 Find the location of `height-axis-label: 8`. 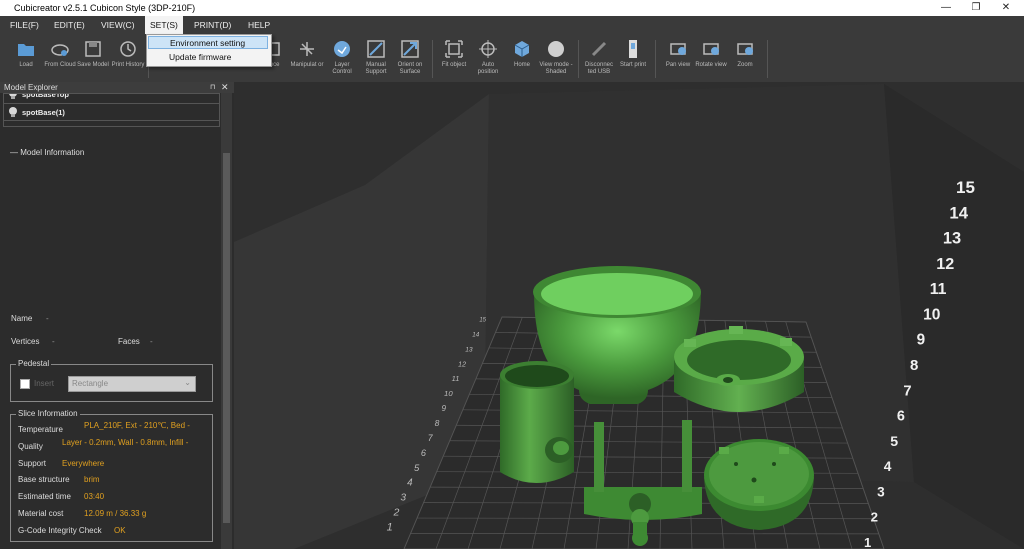

height-axis-label: 8 is located at coordinates (914, 365).